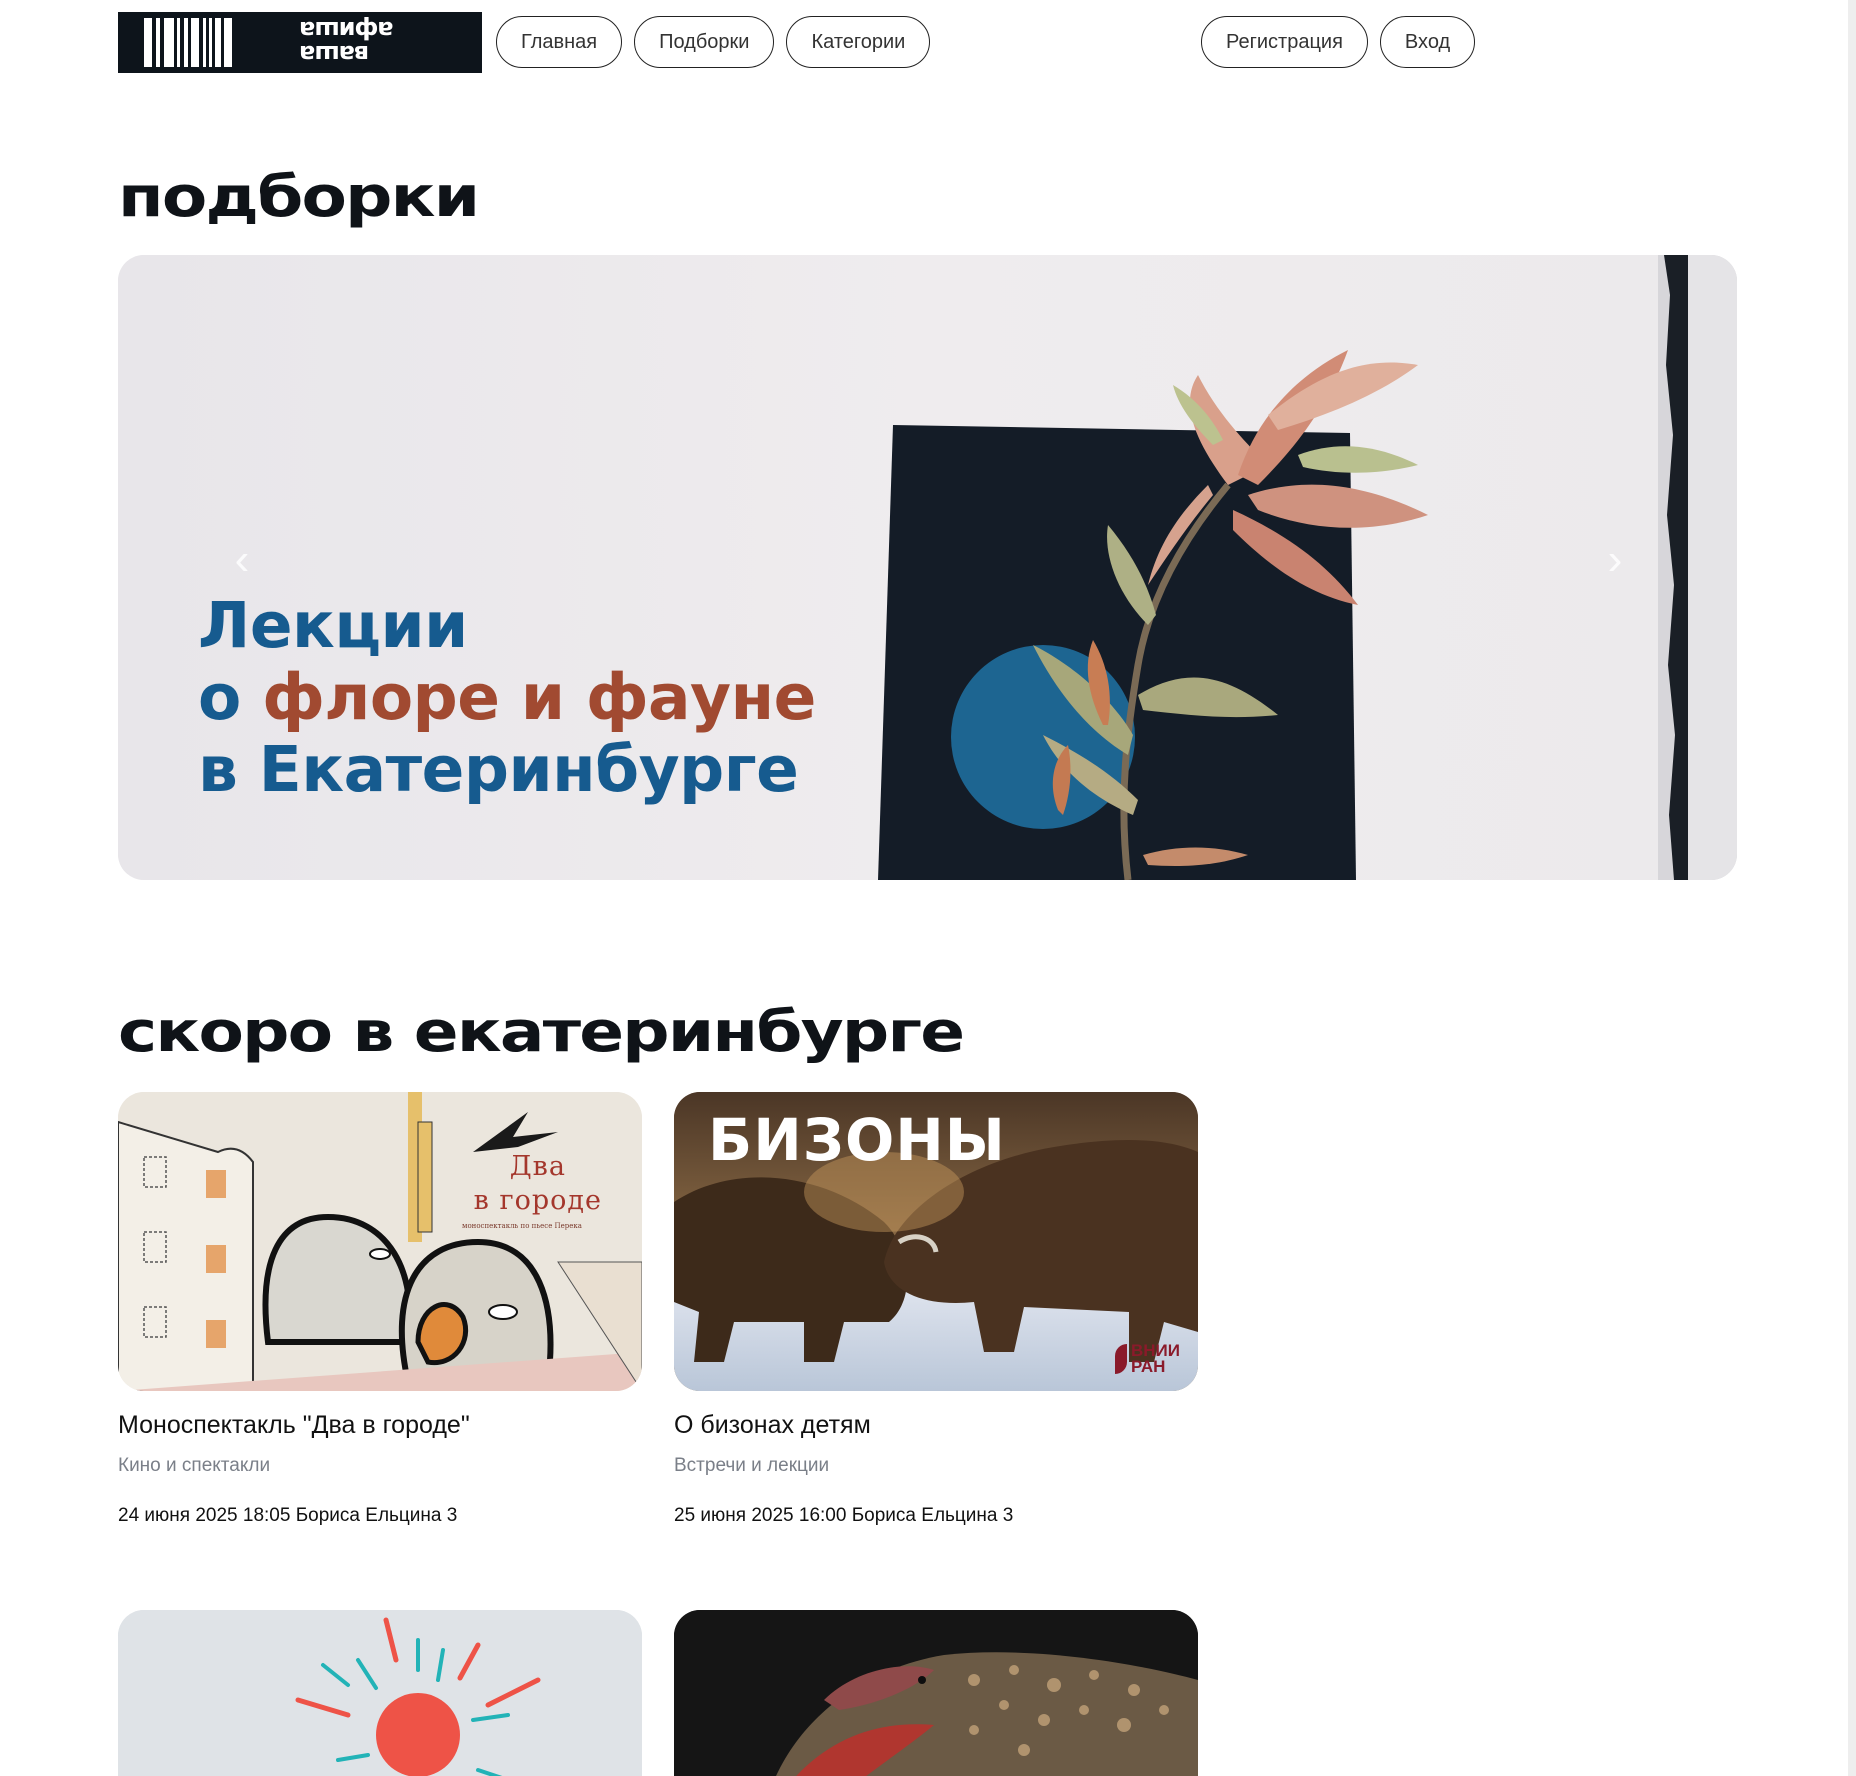 This screenshot has height=1776, width=1856. I want to click on event-meta: 25 июня 2025 16:00 Бориса Ельцина 3, so click(844, 1515).